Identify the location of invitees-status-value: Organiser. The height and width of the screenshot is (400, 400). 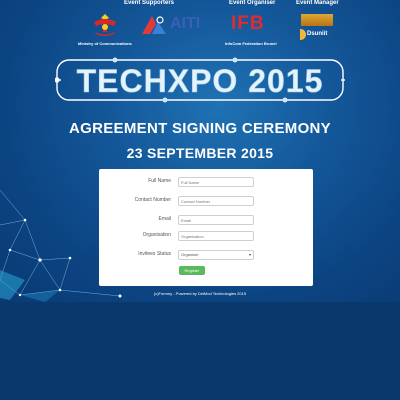
(190, 254).